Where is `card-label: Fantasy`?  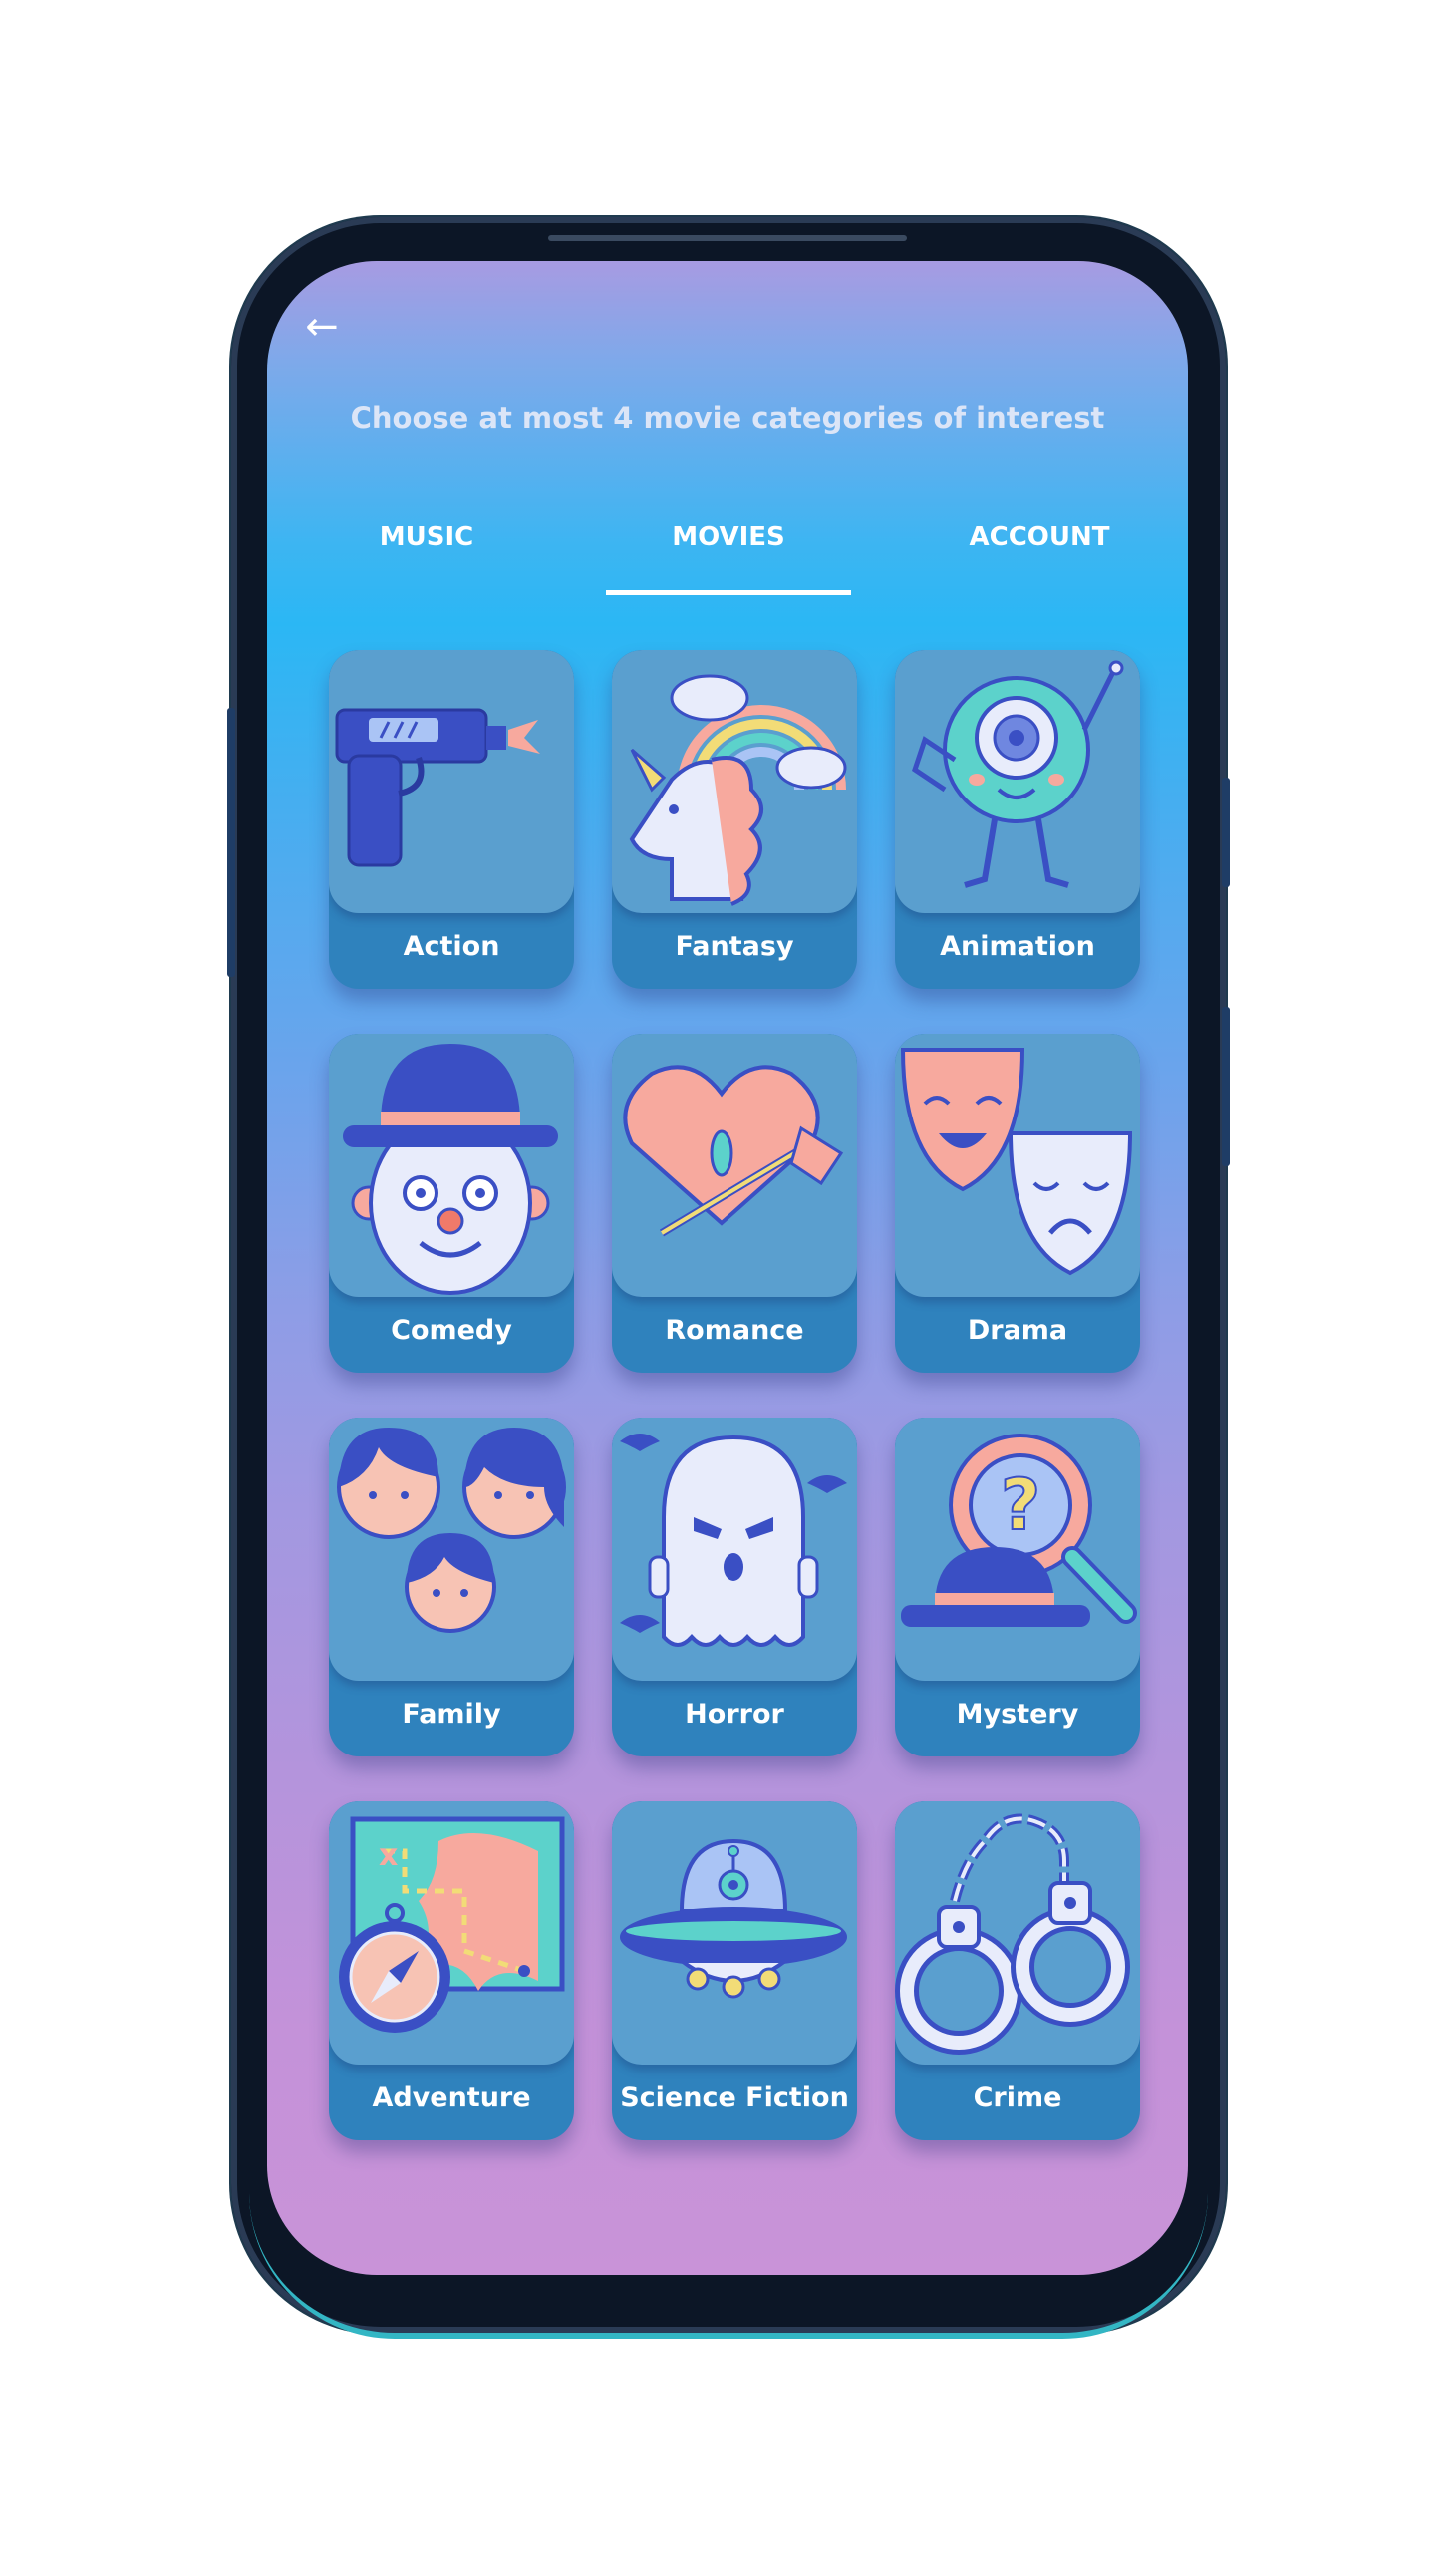
card-label: Fantasy is located at coordinates (734, 946).